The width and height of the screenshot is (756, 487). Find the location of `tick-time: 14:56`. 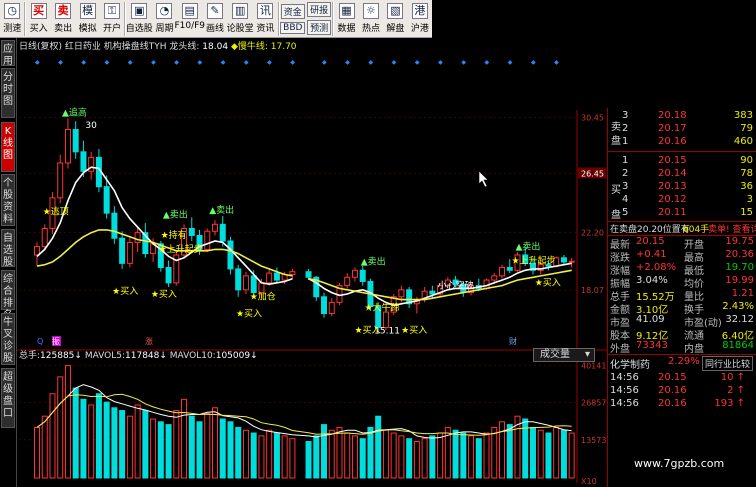

tick-time: 14:56 is located at coordinates (624, 403).